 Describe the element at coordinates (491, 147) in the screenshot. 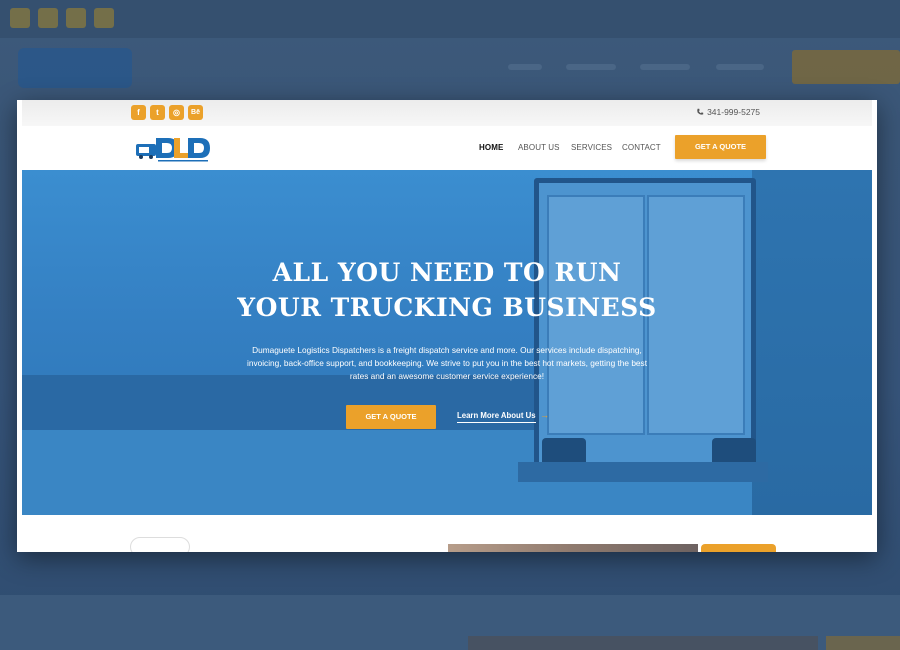

I see `nav-home: HOME` at that location.